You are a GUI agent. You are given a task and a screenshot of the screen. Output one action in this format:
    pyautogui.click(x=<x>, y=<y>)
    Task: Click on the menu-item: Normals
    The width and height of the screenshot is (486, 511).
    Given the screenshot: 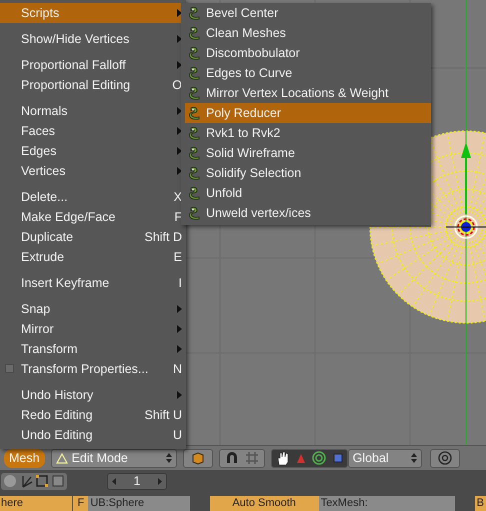 What is the action you would take?
    pyautogui.click(x=93, y=111)
    